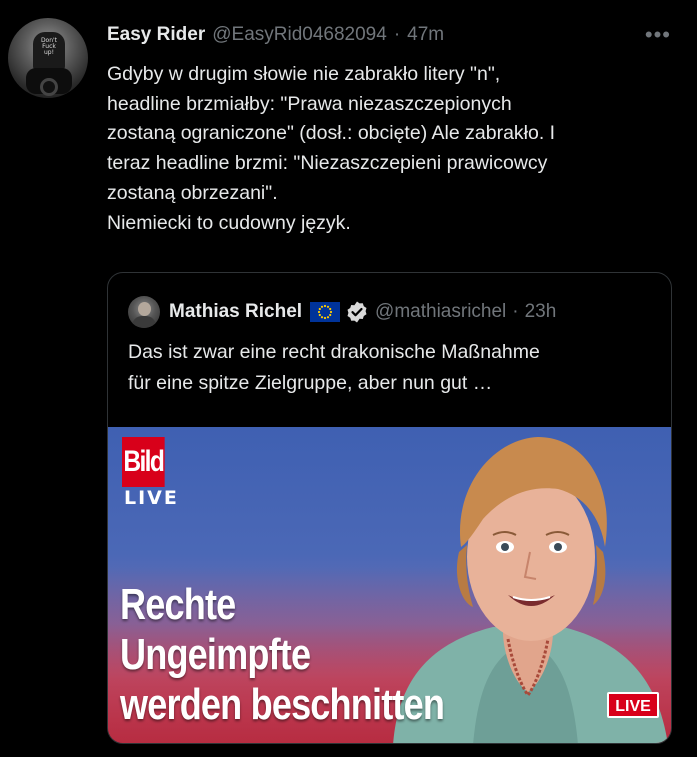 Image resolution: width=697 pixels, height=757 pixels. I want to click on quoted-author-handle: @mathiasrichel, so click(440, 312).